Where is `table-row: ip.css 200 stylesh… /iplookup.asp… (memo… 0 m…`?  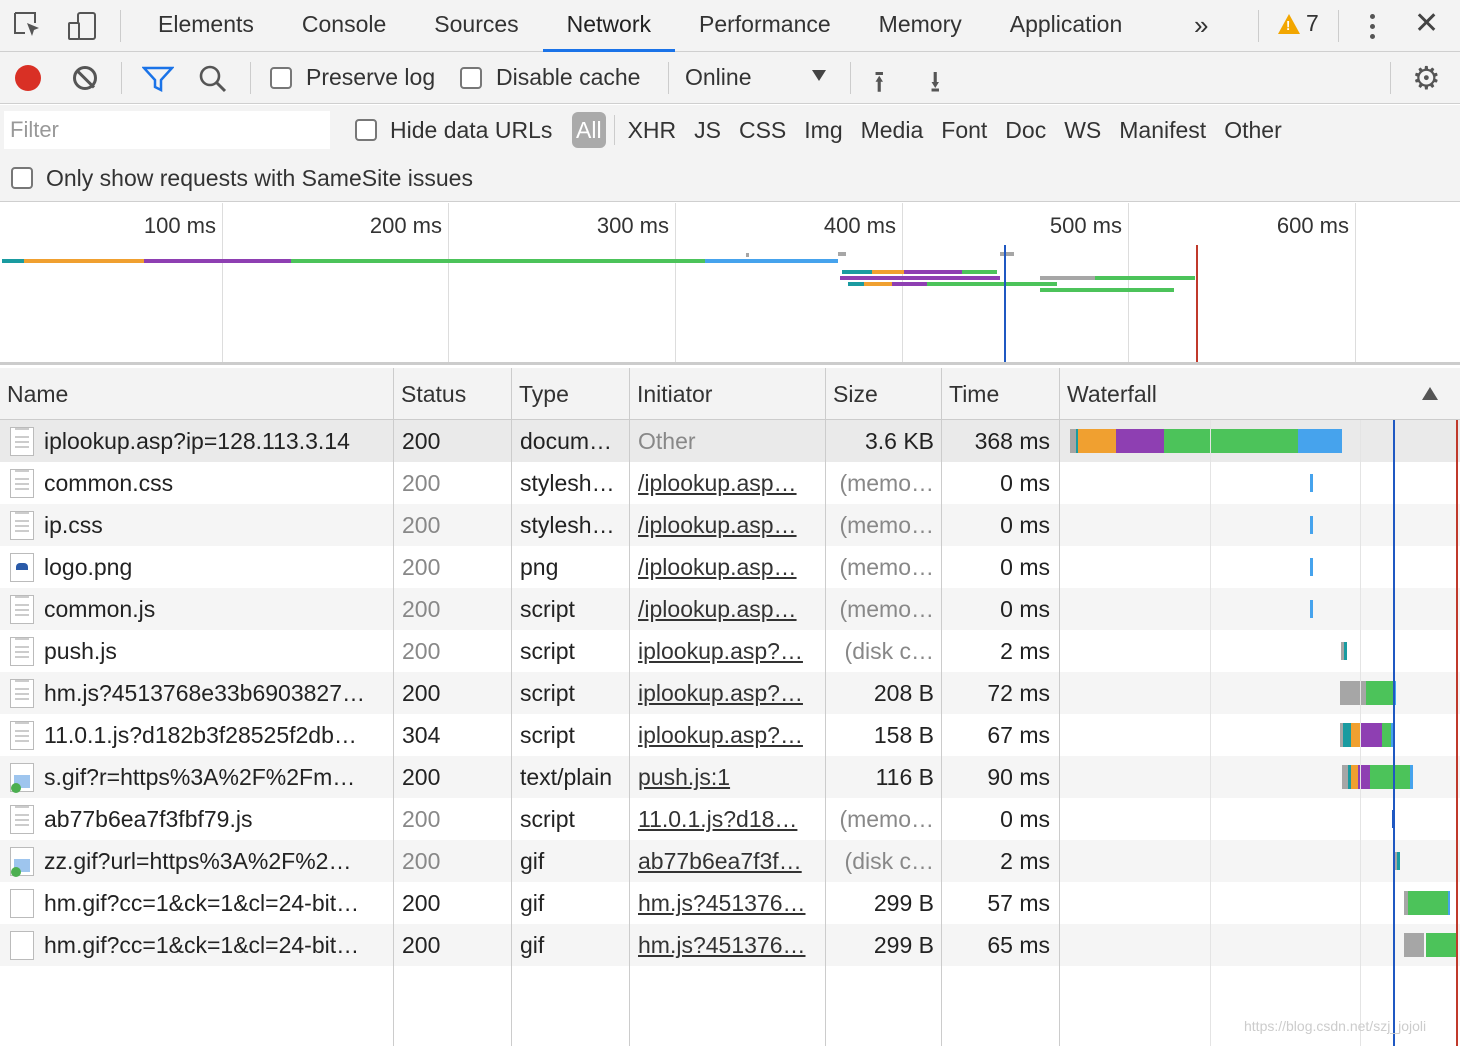 table-row: ip.css 200 stylesh… /iplookup.asp… (memo… 0 m… is located at coordinates (730, 525).